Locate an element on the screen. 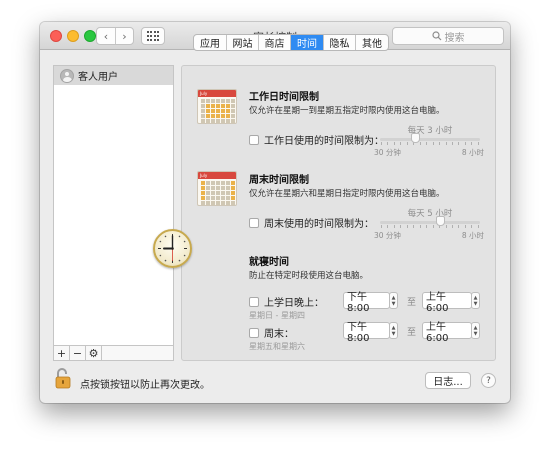 This screenshot has height=459, width=550. weekday-time-slider: 每天 3 小时 30 分钟 8 小时 is located at coordinates (429, 140).